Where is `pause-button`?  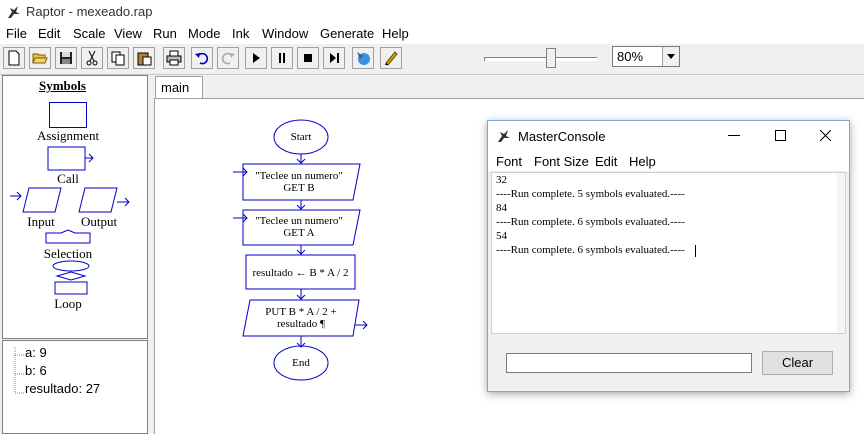
pause-button is located at coordinates (282, 58).